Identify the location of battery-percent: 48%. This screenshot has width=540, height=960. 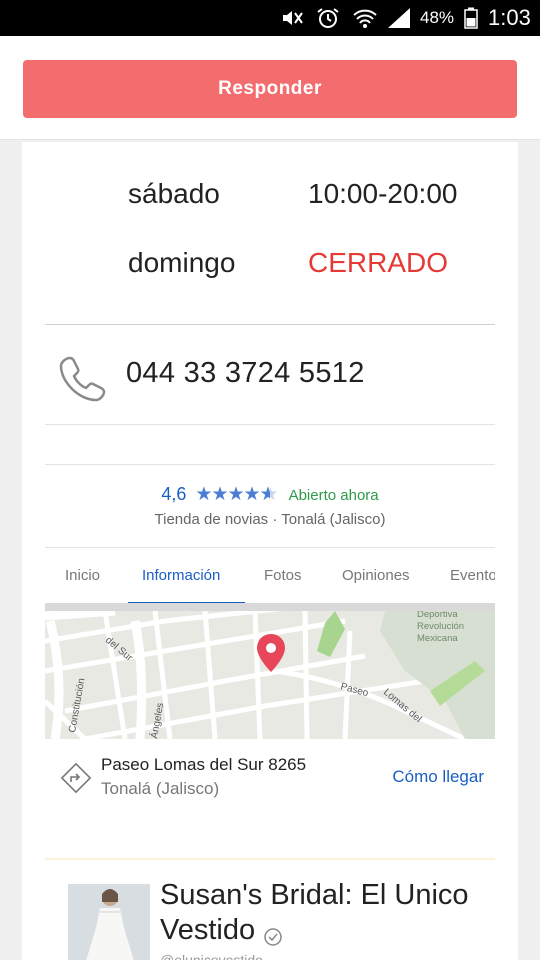
(437, 17).